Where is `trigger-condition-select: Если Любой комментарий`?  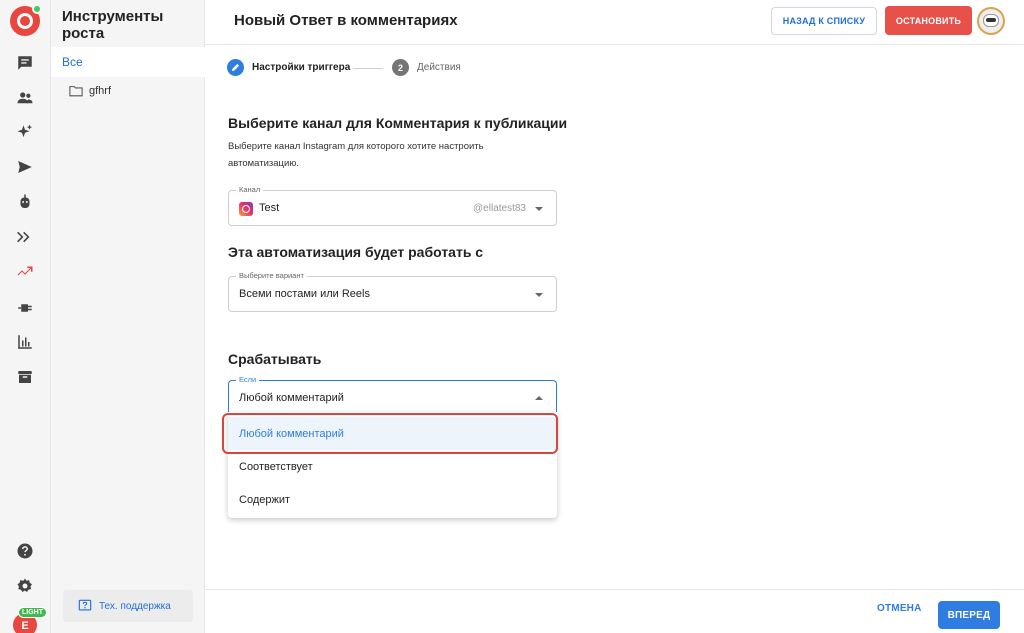
trigger-condition-select: Если Любой комментарий is located at coordinates (392, 393).